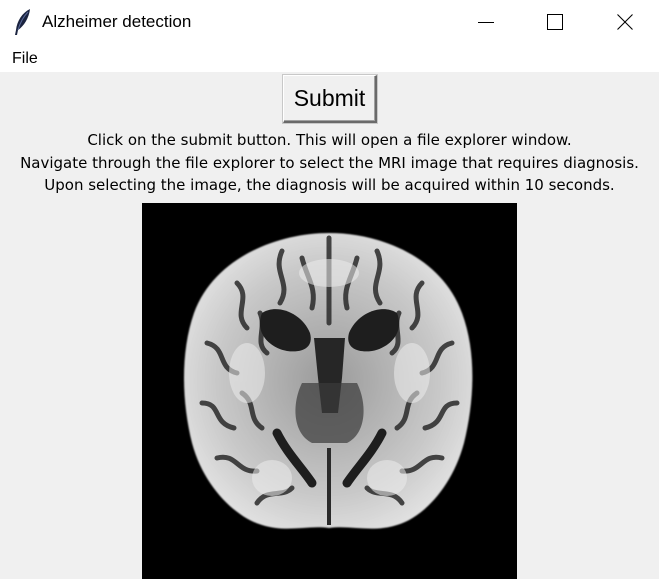 This screenshot has height=579, width=659. What do you see at coordinates (25, 59) in the screenshot?
I see `menu-item-file: File` at bounding box center [25, 59].